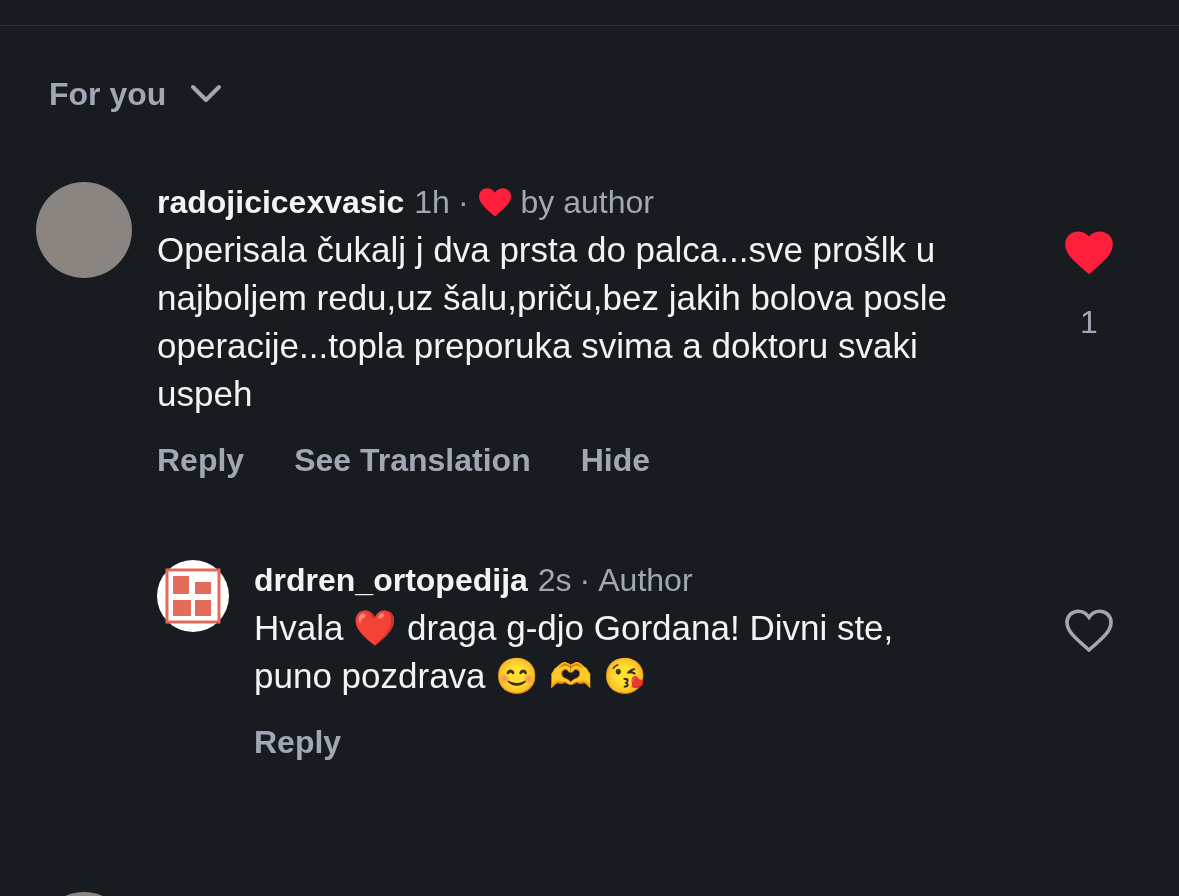 Image resolution: width=1179 pixels, height=896 pixels. I want to click on like-count: 1, so click(1089, 322).